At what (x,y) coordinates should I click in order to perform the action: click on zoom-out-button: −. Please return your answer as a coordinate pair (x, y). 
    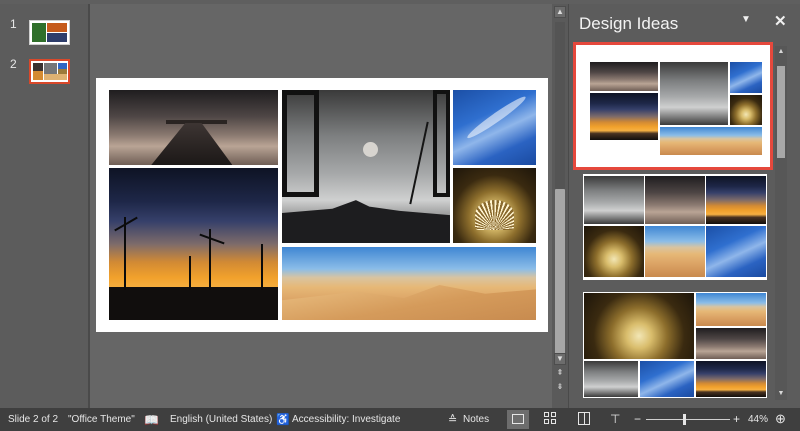
    Looking at the image, I should click on (637, 419).